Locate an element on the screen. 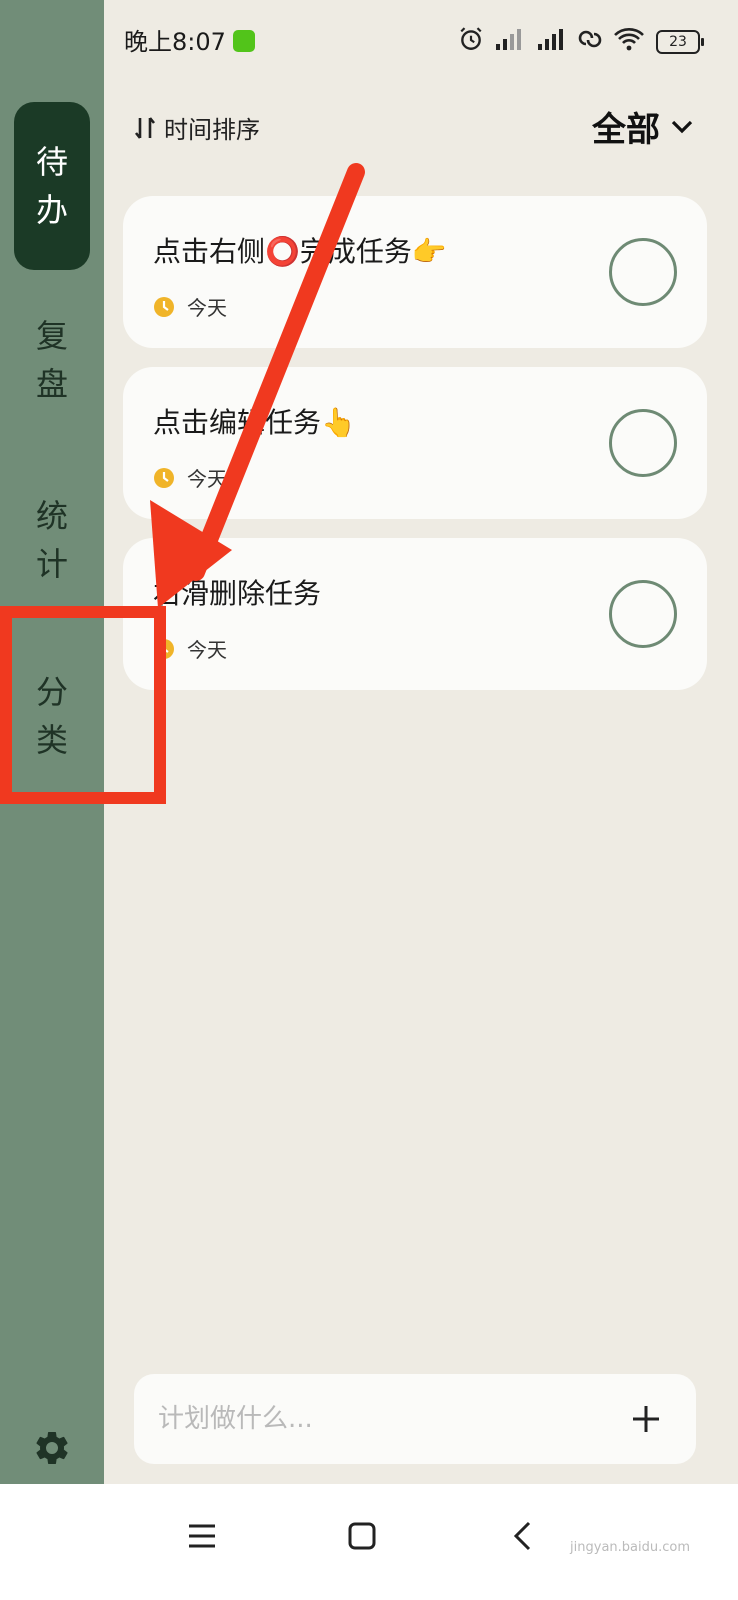  task-title: 点击右侧⭕完成任务👉 is located at coordinates (300, 251).